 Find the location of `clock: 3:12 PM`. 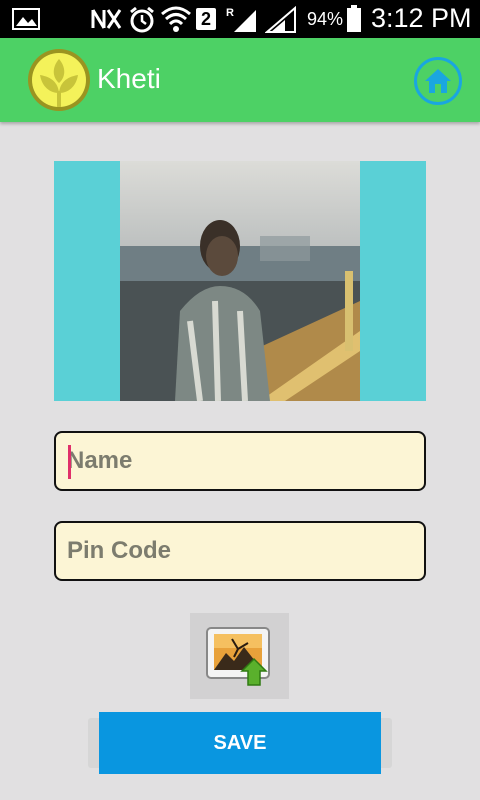

clock: 3:12 PM is located at coordinates (421, 18).